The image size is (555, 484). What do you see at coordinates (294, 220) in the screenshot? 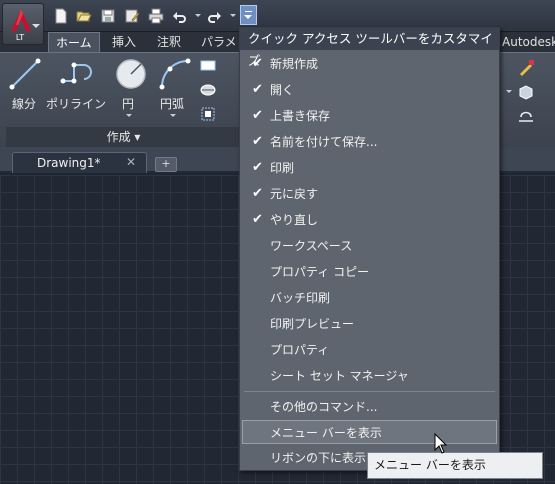
I see `menu-item-label: やり直し` at bounding box center [294, 220].